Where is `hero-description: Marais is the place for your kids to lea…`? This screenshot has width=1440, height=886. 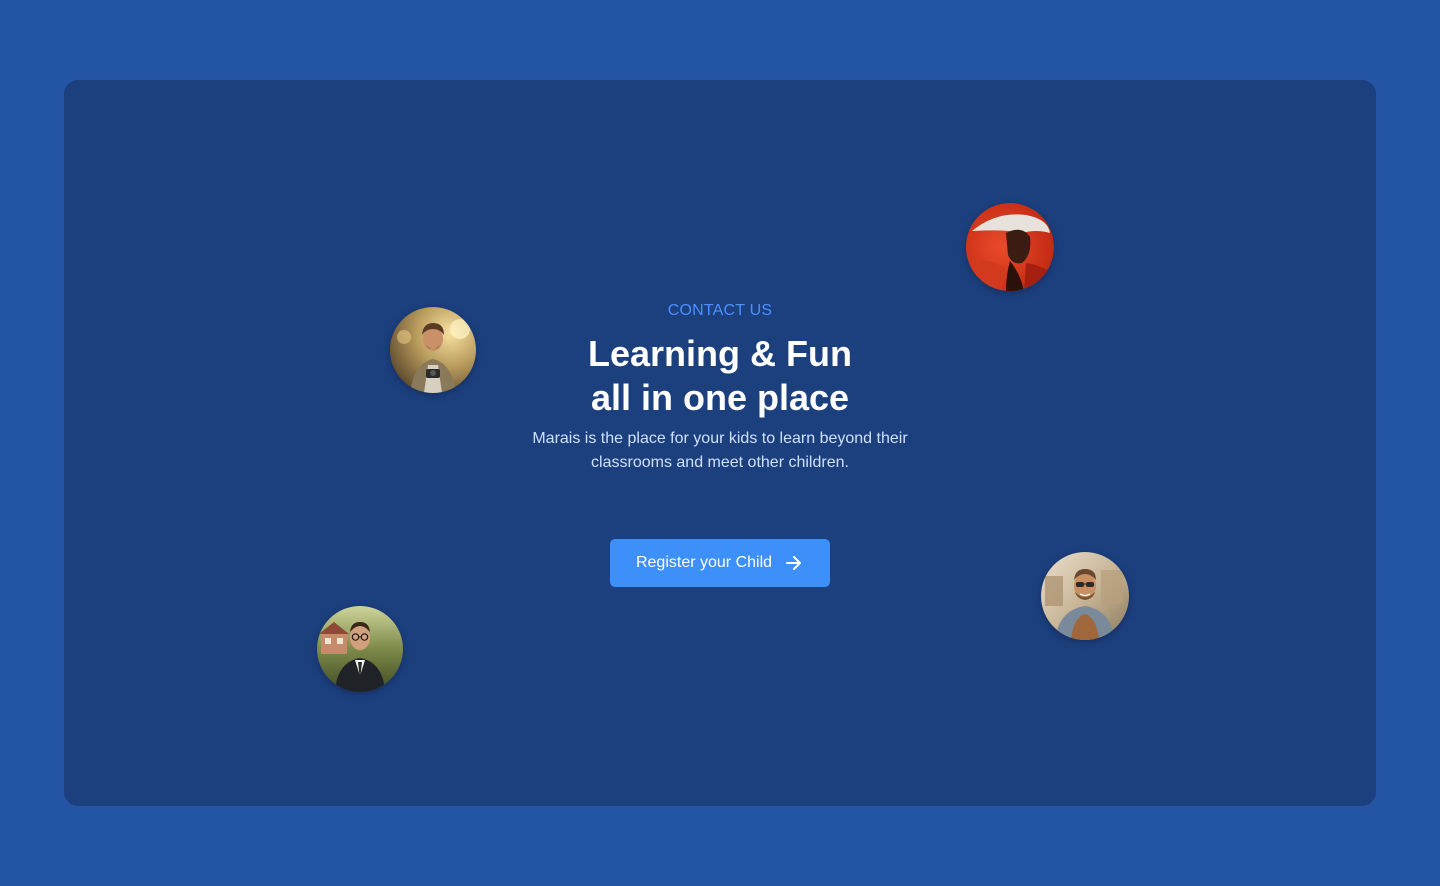 hero-description: Marais is the place for your kids to lea… is located at coordinates (720, 450).